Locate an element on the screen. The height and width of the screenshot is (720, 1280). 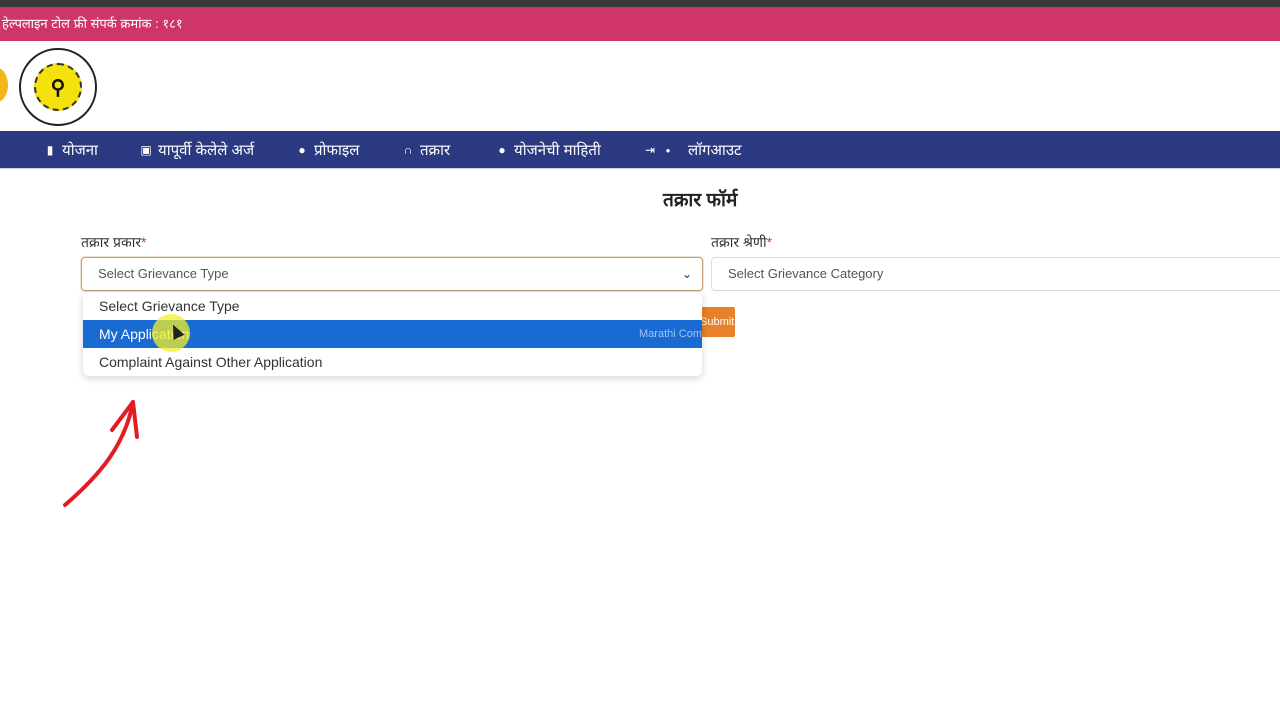
wcd-logo: ⚲ is located at coordinates (58, 87).